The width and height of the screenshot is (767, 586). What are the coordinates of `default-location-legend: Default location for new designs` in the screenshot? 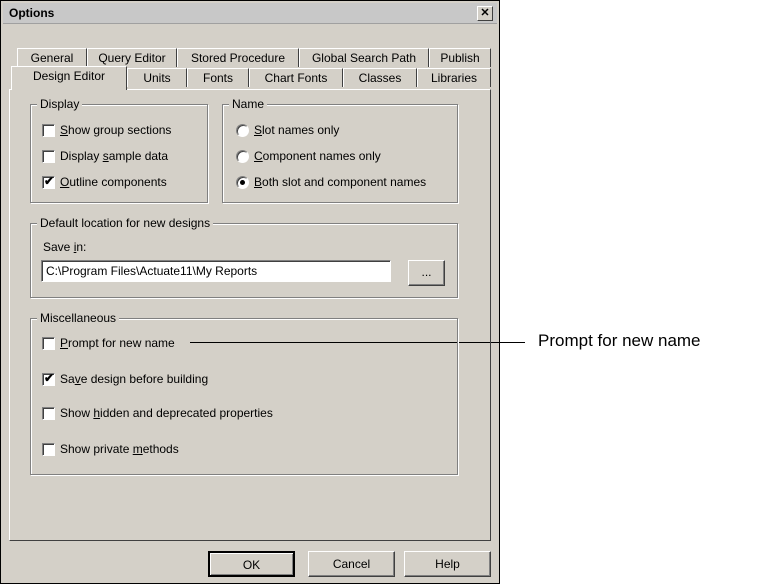 It's located at (125, 223).